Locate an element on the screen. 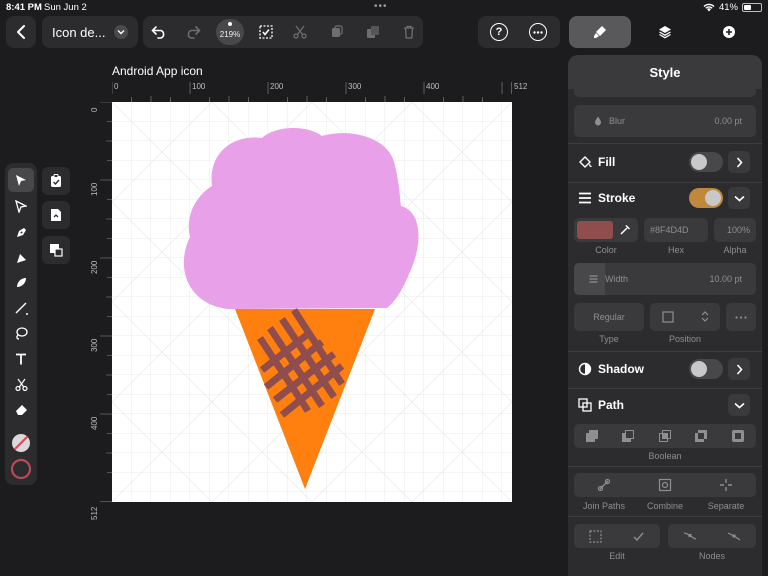  boolean-intersect-button is located at coordinates (665, 436).